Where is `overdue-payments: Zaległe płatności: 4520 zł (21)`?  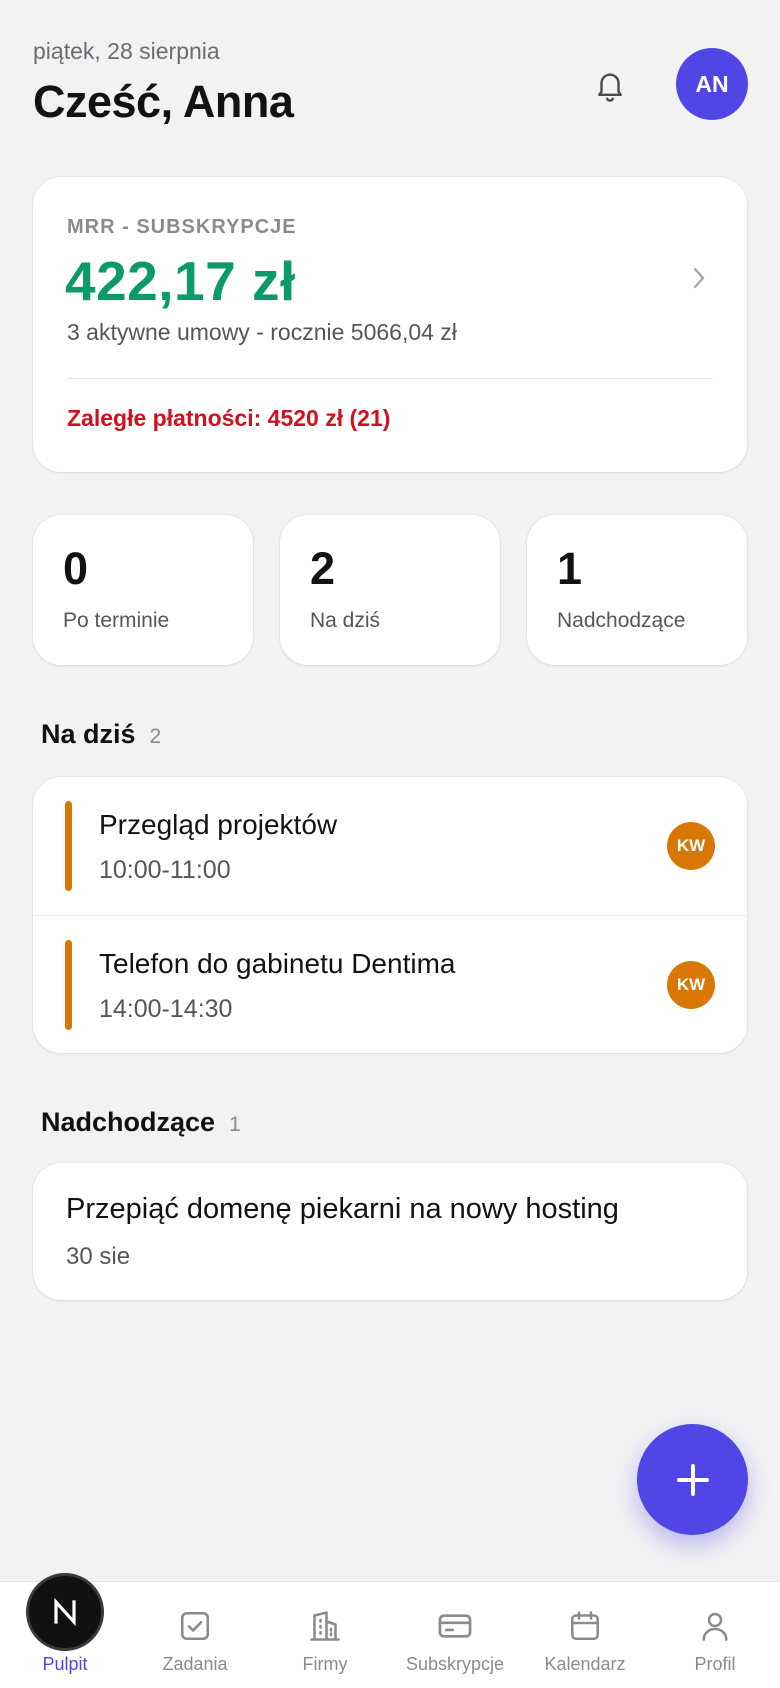
overdue-payments: Zaległe płatności: 4520 zł (21) is located at coordinates (228, 418).